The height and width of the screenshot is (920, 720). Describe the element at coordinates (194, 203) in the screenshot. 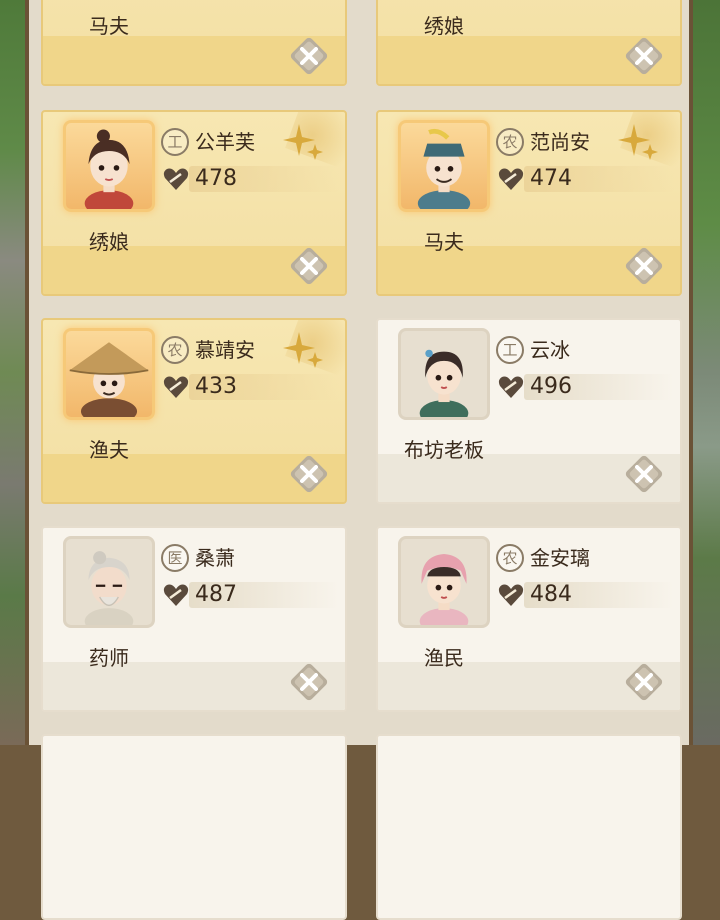

I see `worker-card: 绣娘 工 公羊芙 478` at that location.